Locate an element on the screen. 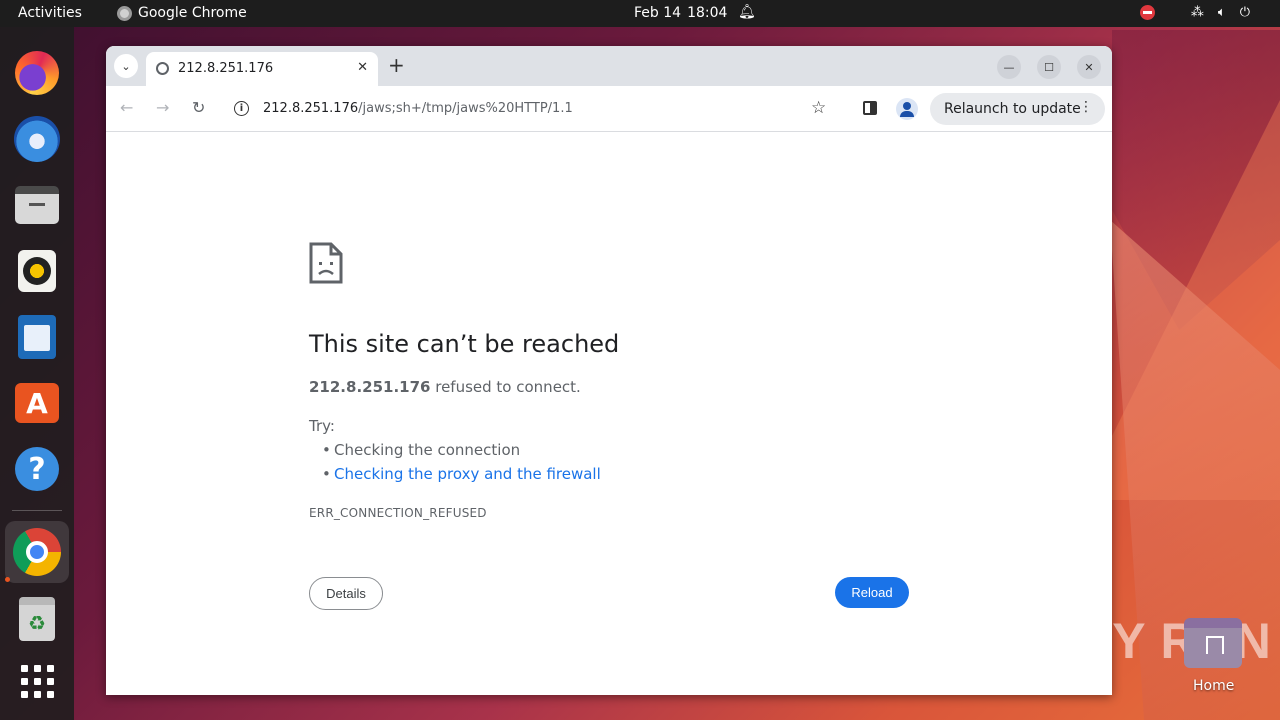 The height and width of the screenshot is (720, 1280). dock-separator is located at coordinates (37, 510).